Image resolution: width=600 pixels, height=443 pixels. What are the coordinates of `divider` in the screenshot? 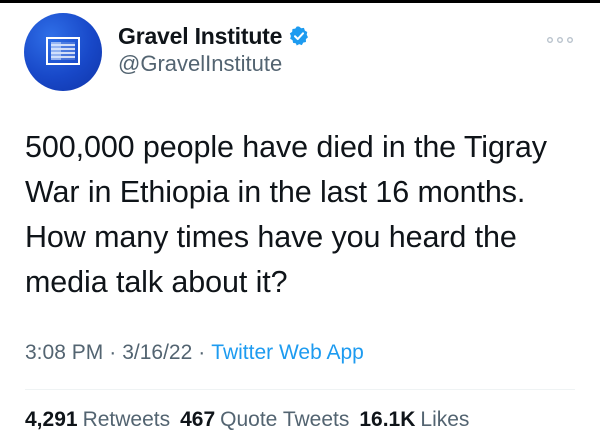 It's located at (300, 389).